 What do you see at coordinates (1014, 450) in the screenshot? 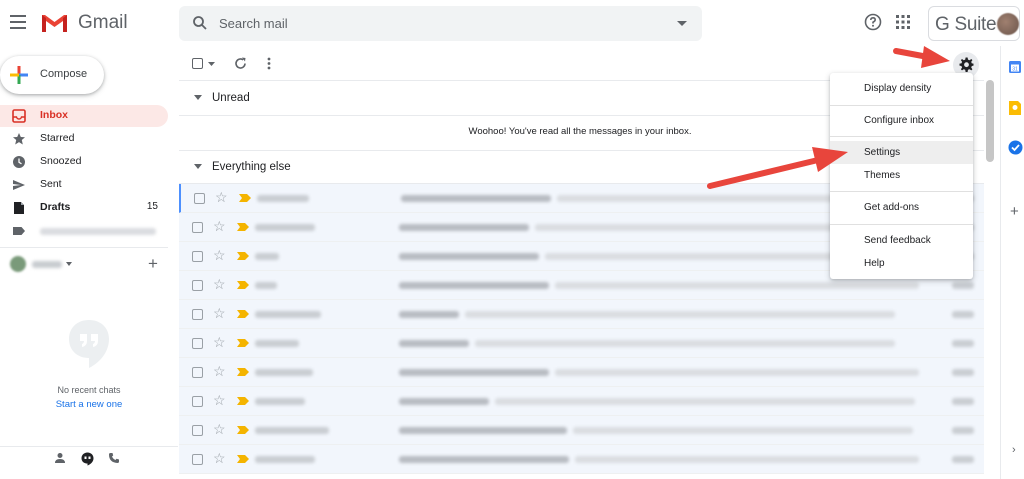
I see `expand-panel-chevron-icon: ›` at bounding box center [1014, 450].